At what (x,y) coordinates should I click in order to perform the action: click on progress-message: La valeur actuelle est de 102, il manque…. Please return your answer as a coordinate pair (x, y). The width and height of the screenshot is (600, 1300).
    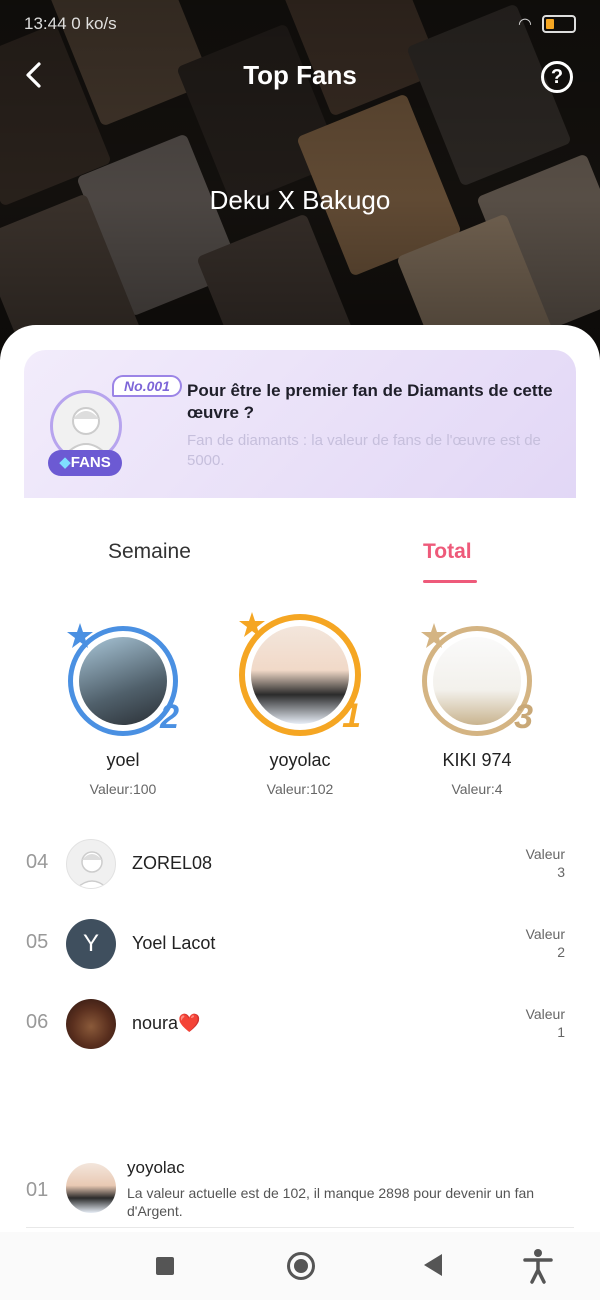
    Looking at the image, I should click on (331, 1202).